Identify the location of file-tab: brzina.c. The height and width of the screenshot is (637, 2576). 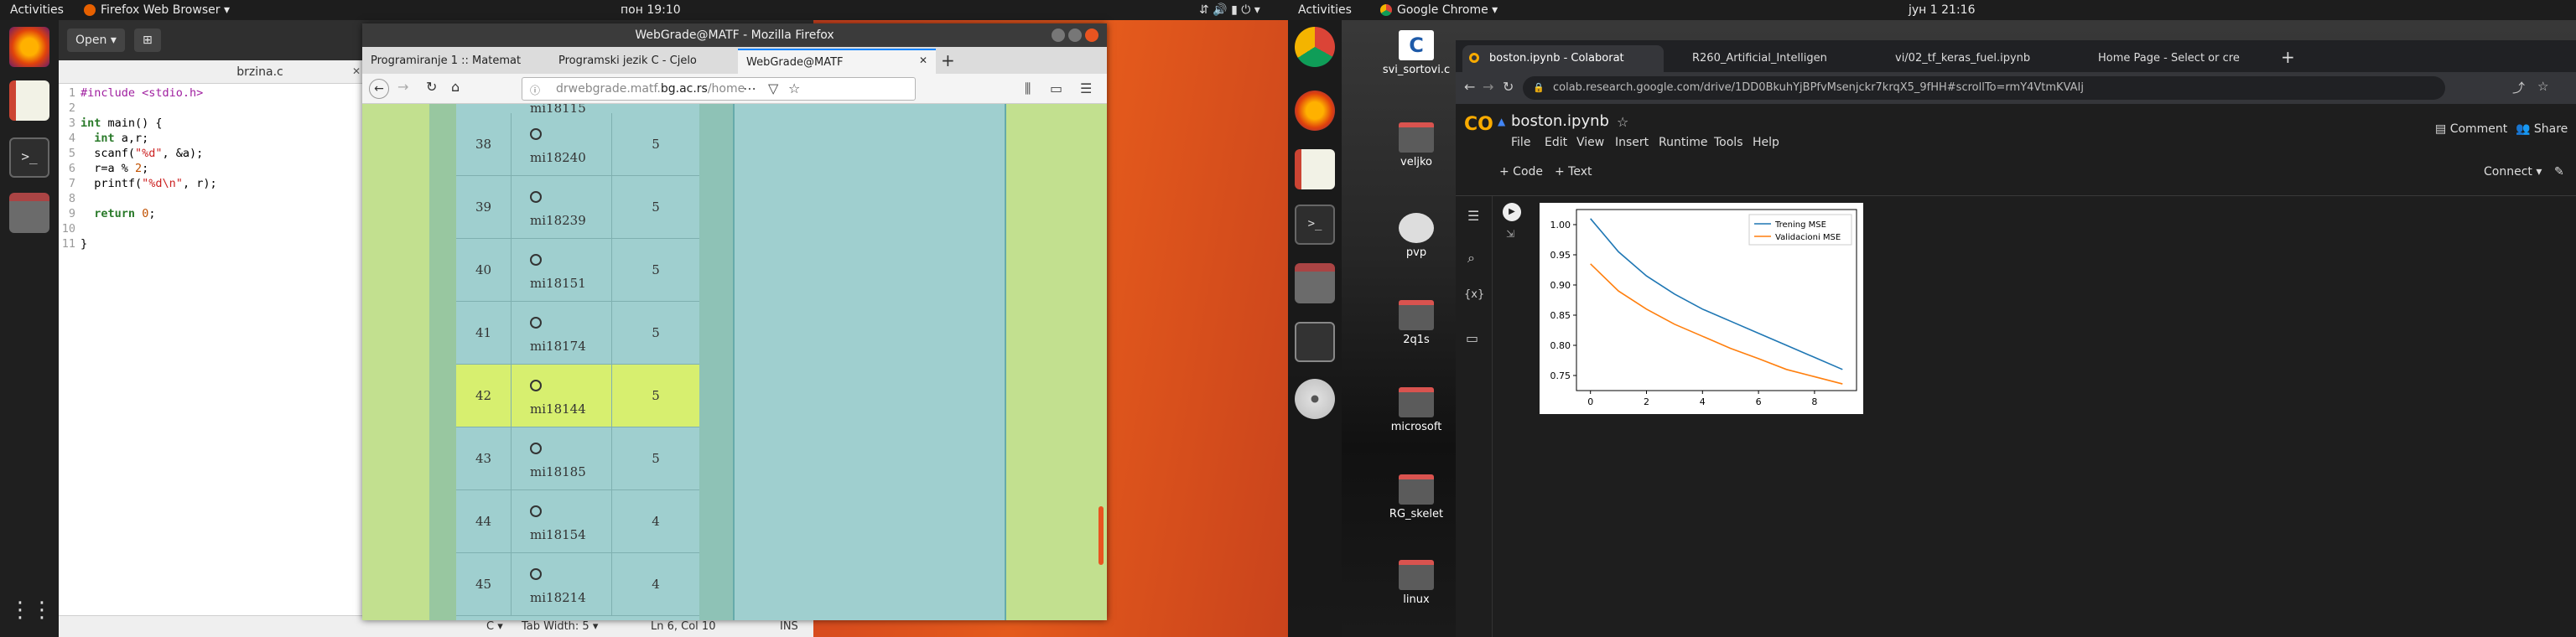
(260, 72).